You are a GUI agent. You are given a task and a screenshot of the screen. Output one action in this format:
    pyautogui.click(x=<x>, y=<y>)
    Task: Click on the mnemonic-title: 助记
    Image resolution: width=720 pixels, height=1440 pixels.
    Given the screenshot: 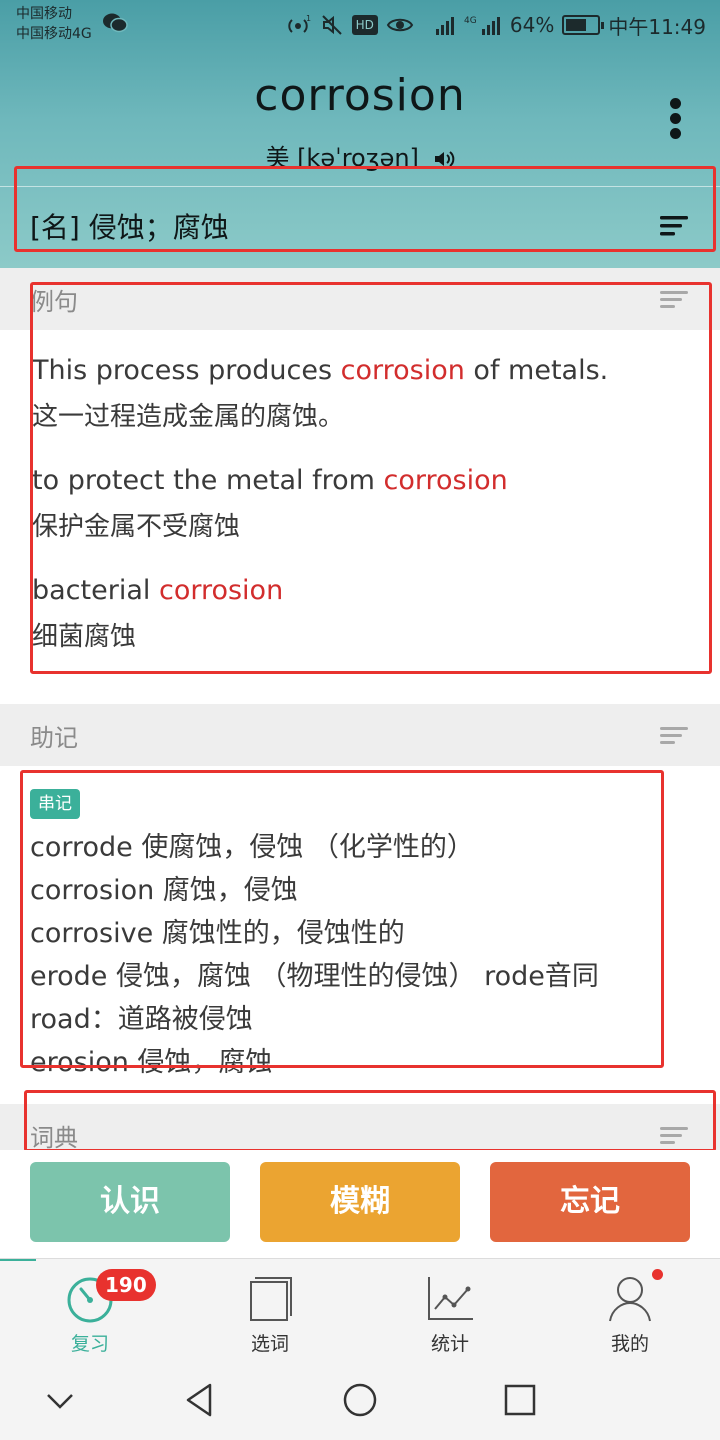 What is the action you would take?
    pyautogui.click(x=54, y=738)
    